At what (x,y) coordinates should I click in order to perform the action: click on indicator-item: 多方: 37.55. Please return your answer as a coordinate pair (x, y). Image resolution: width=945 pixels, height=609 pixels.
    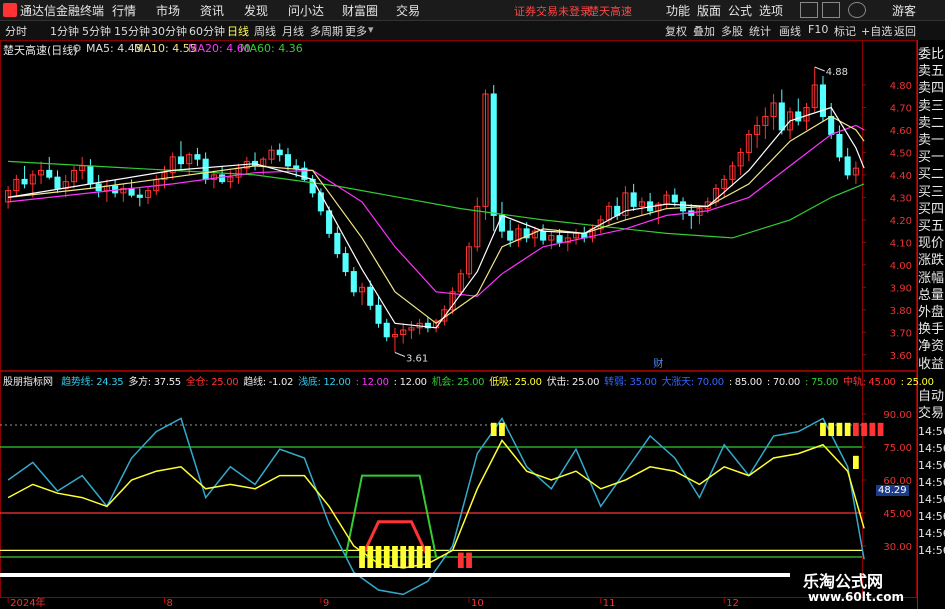
    Looking at the image, I should click on (154, 382).